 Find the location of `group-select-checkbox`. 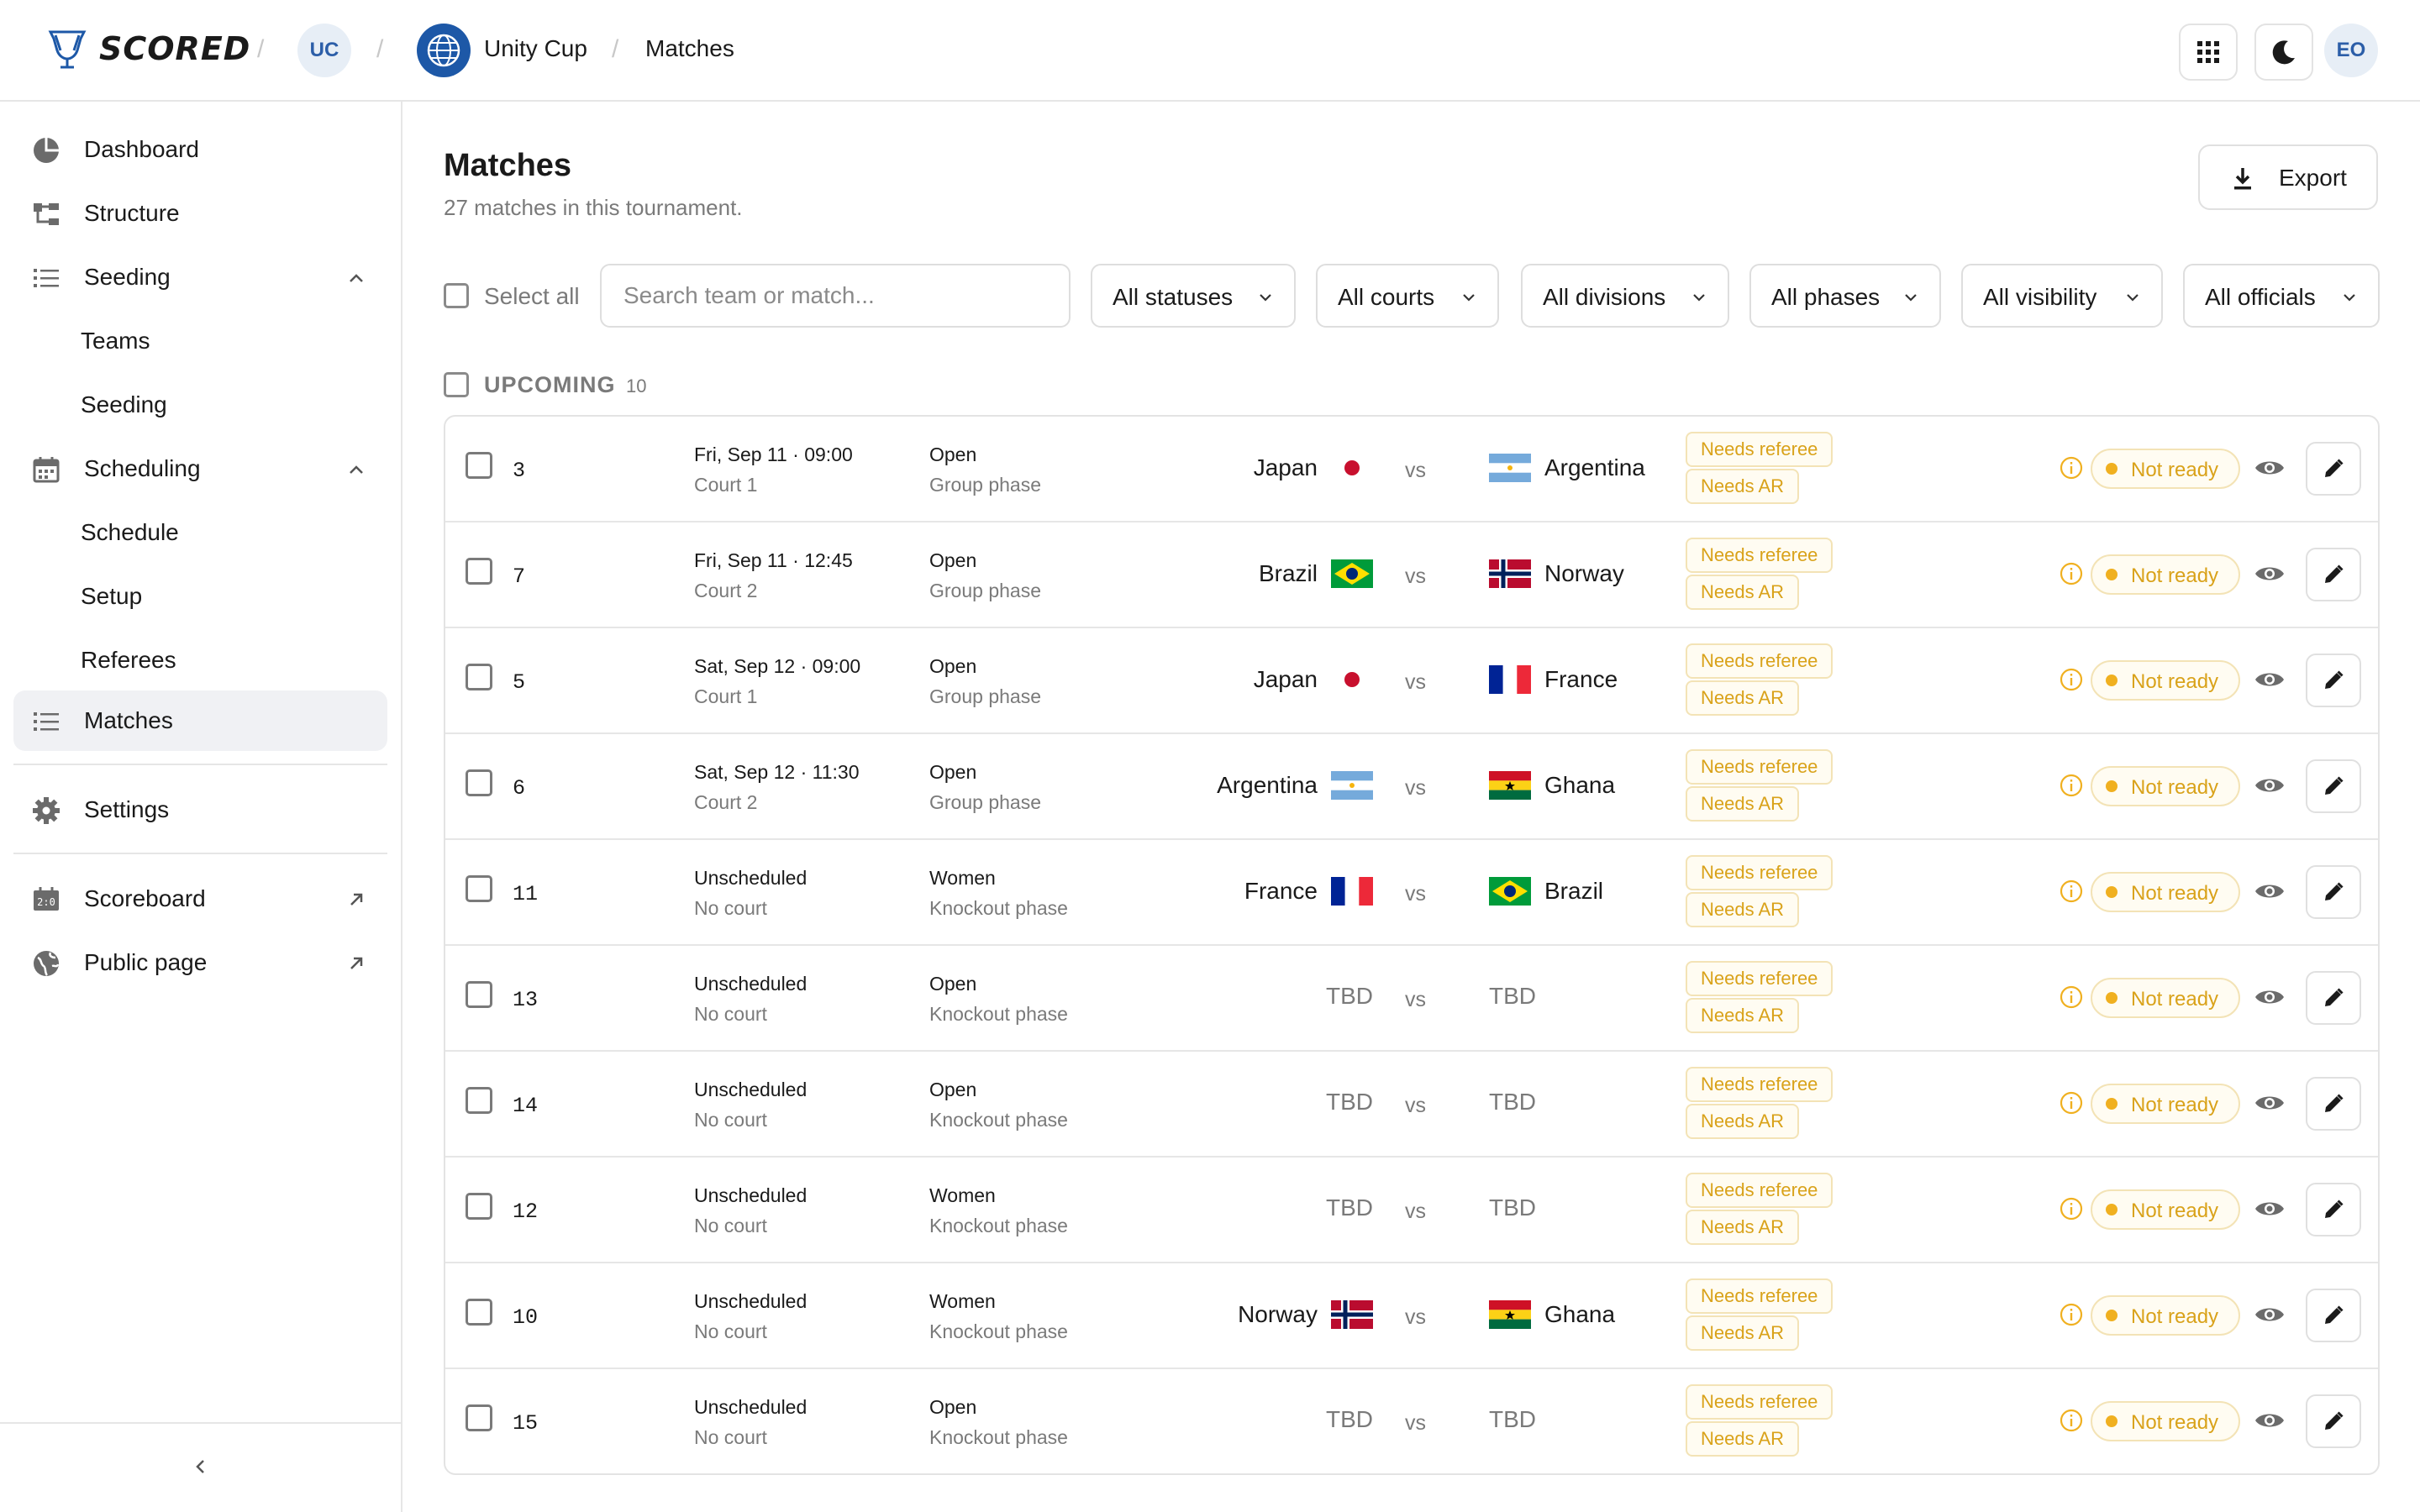

group-select-checkbox is located at coordinates (456, 384).